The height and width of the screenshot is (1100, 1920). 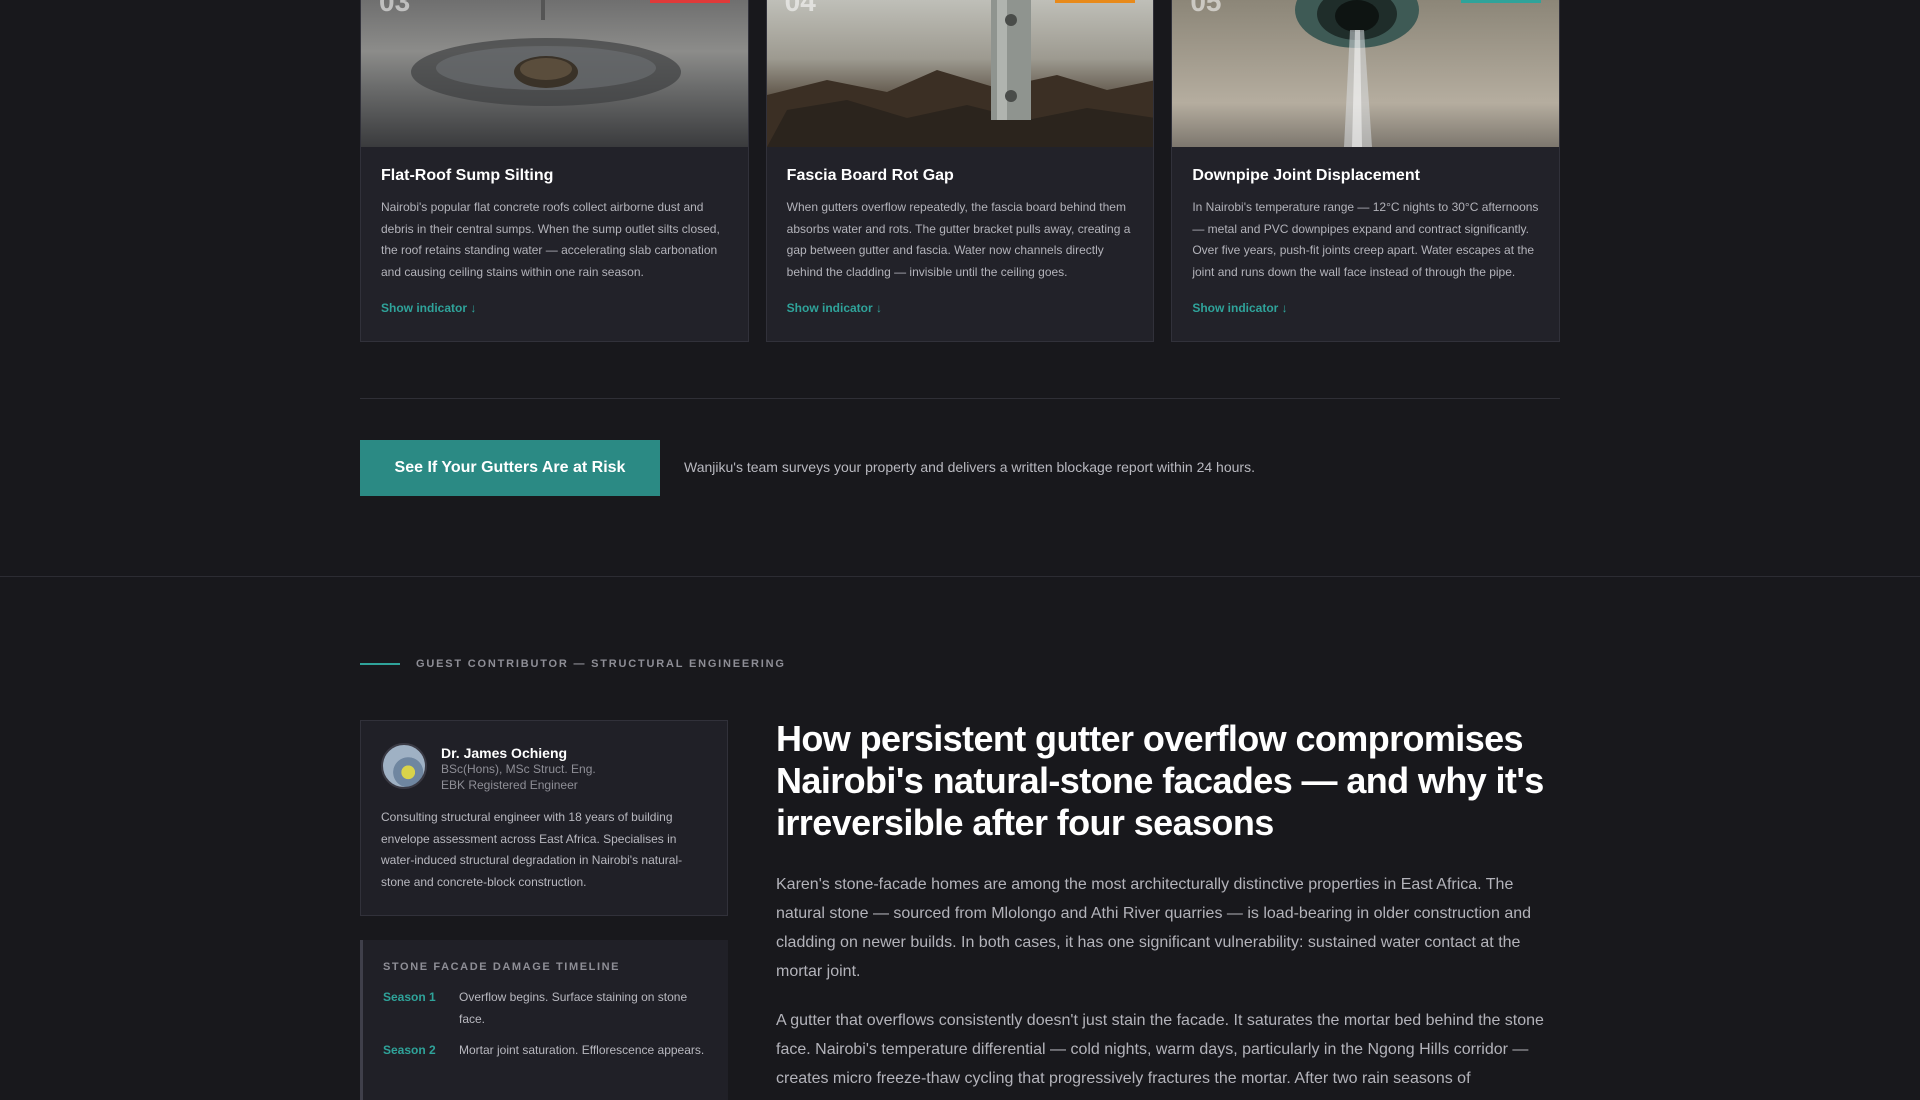 I want to click on timeline-season: Season 1, so click(x=409, y=997).